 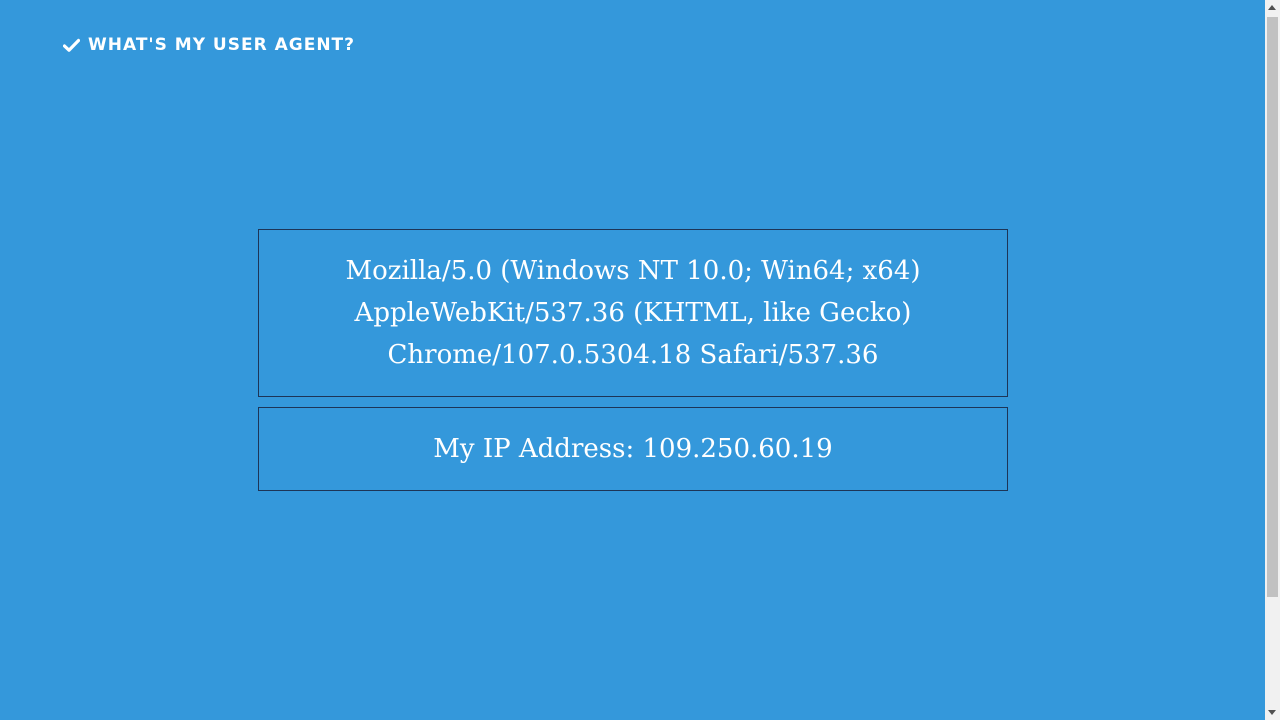 I want to click on scroll-up-arrow-icon, so click(x=1272, y=7).